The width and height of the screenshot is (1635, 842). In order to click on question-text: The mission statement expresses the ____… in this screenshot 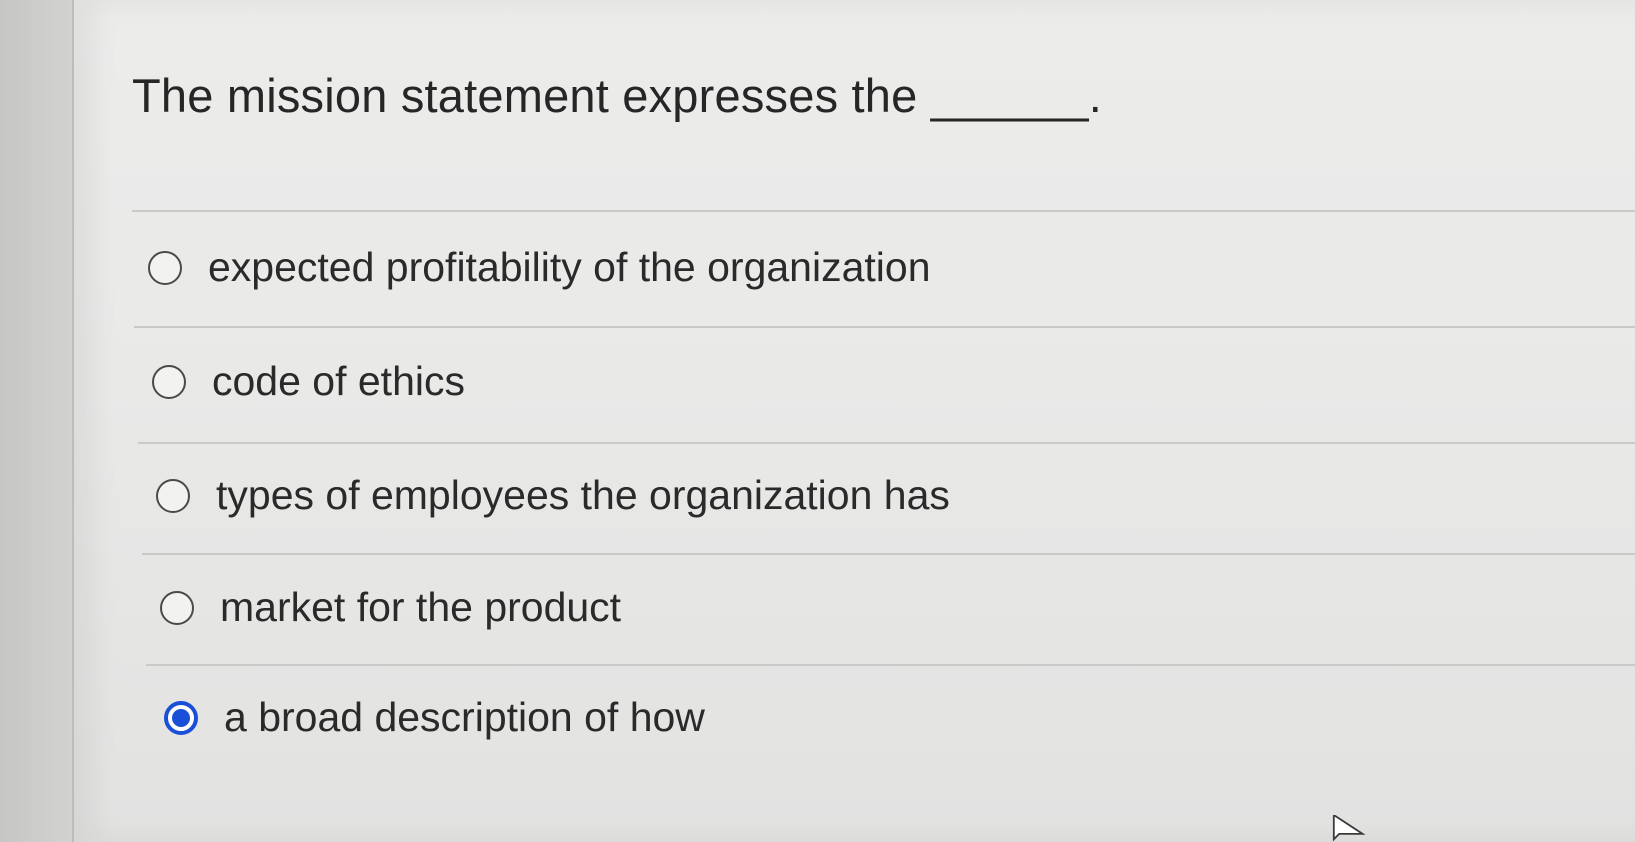, I will do `click(617, 95)`.